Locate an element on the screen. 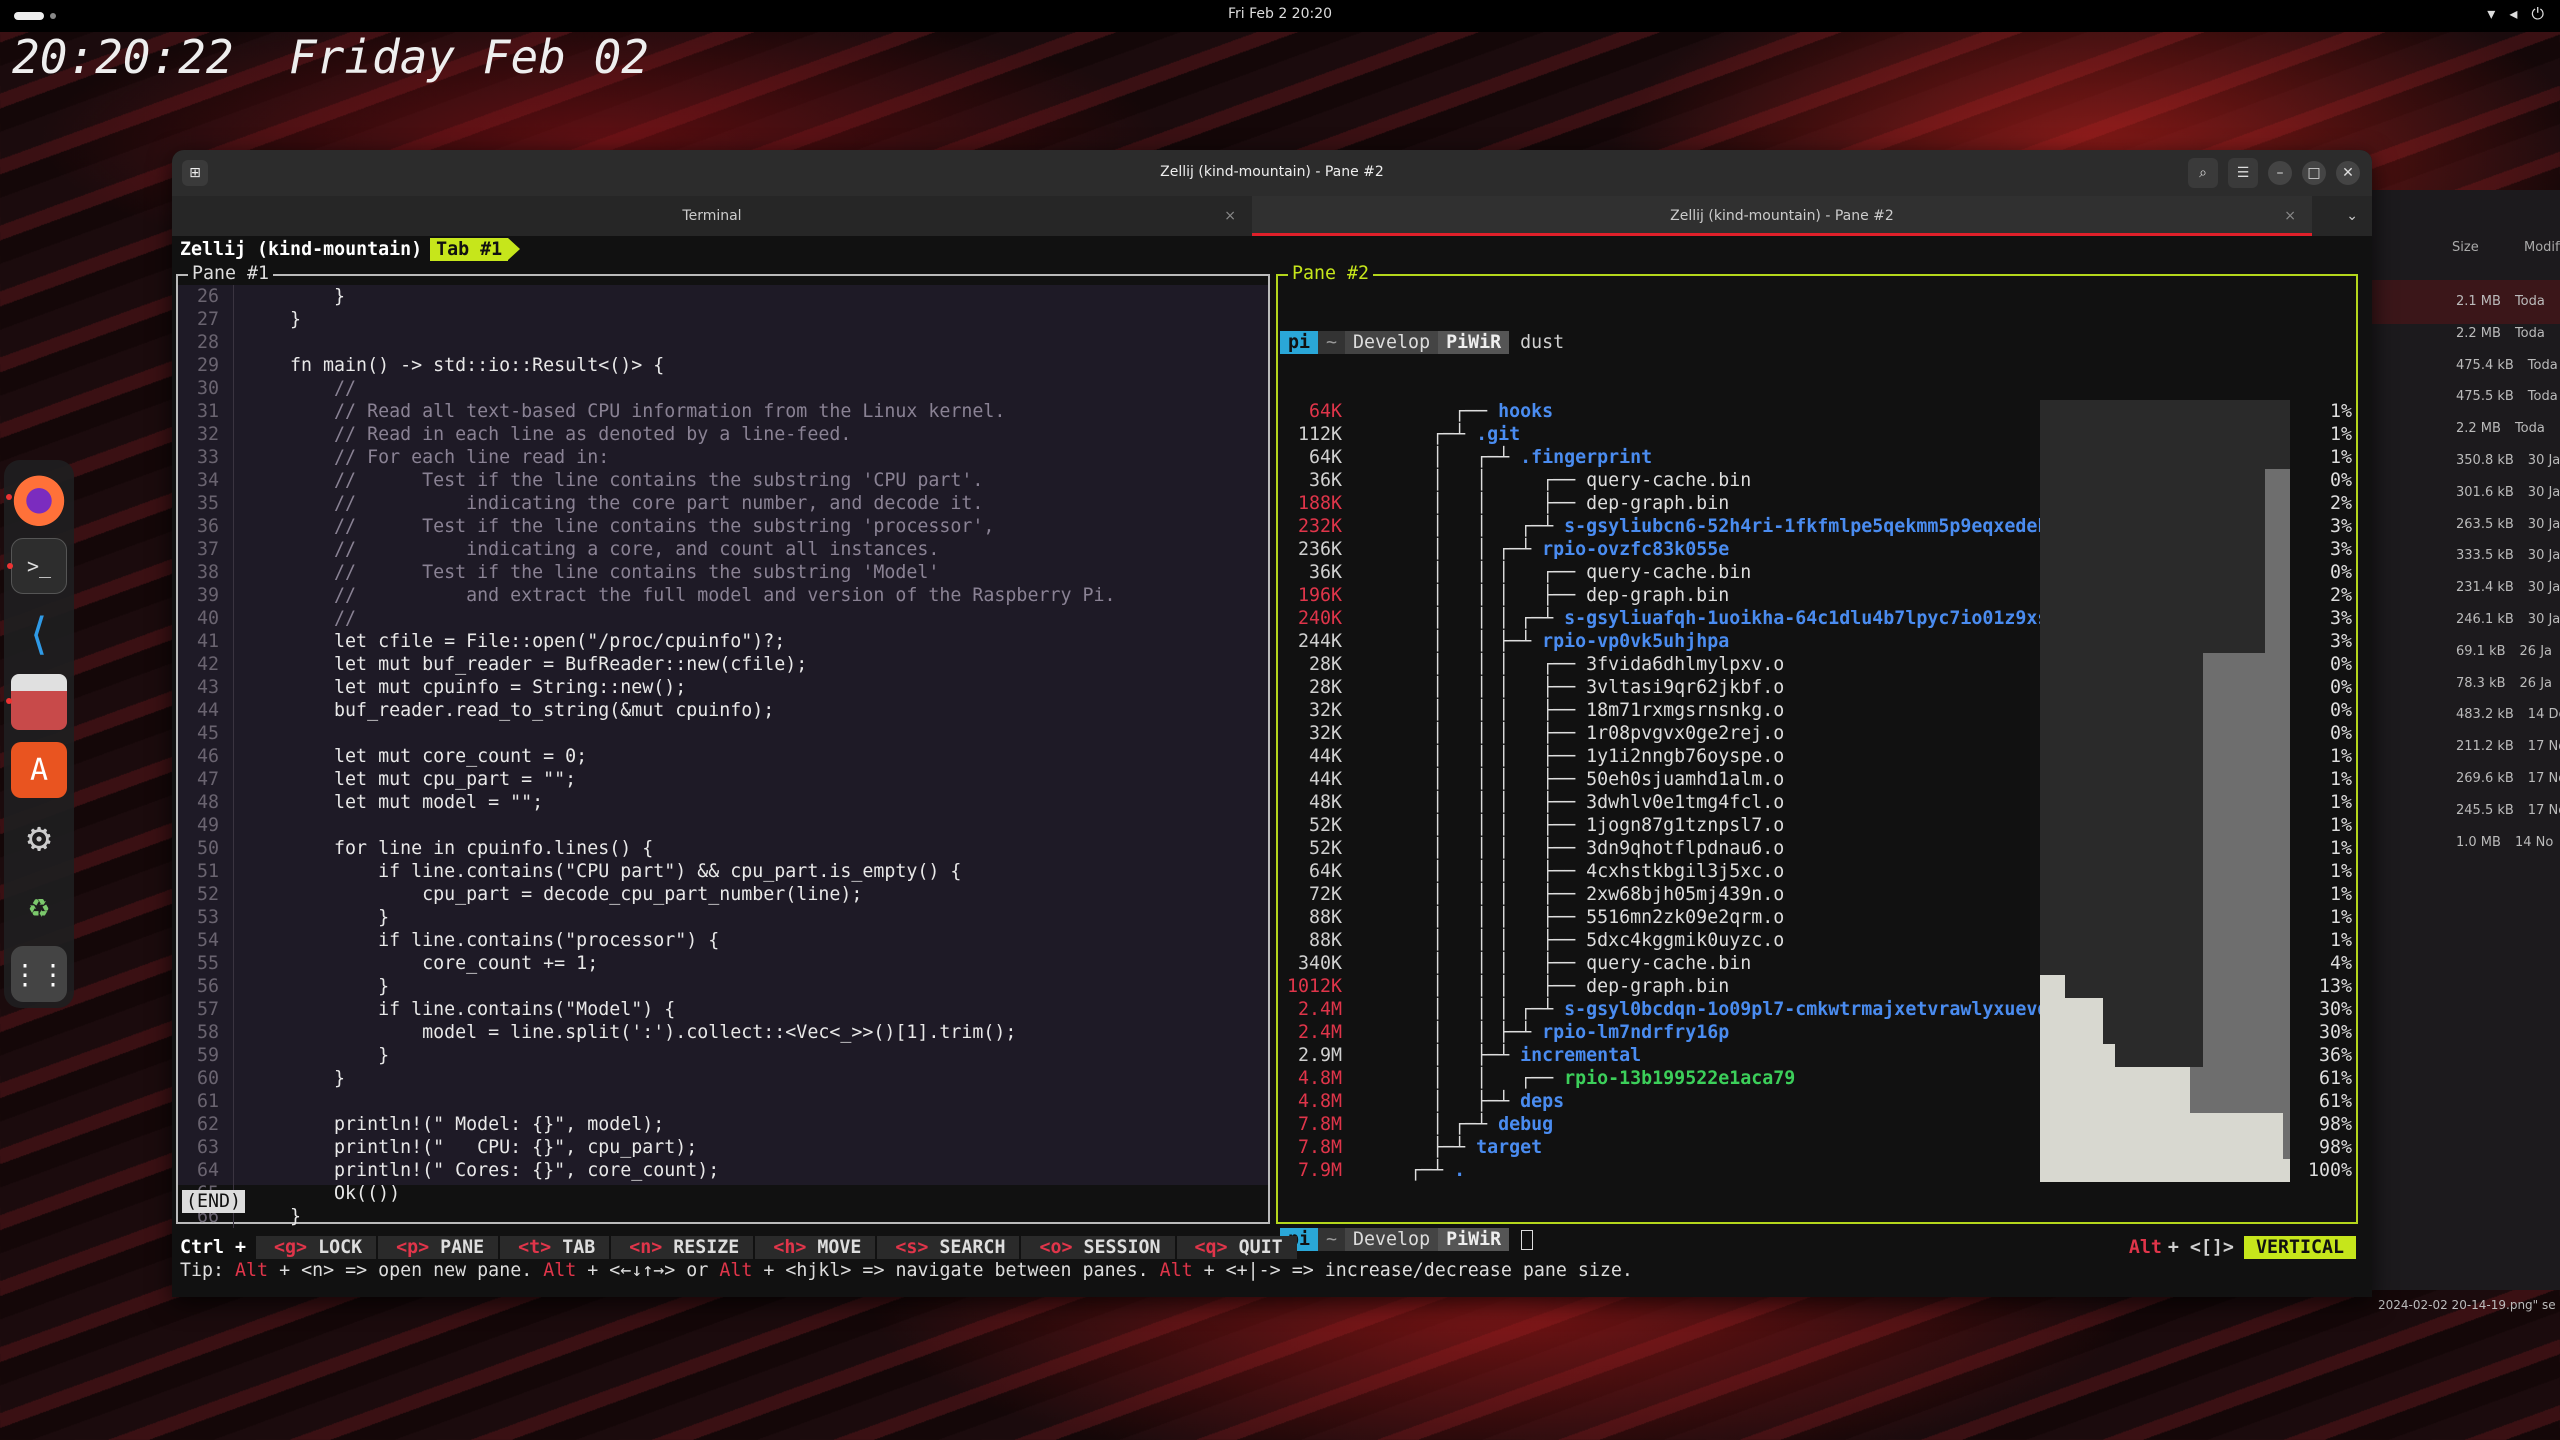 The width and height of the screenshot is (2560, 1440). line-number: 28 is located at coordinates (206, 342).